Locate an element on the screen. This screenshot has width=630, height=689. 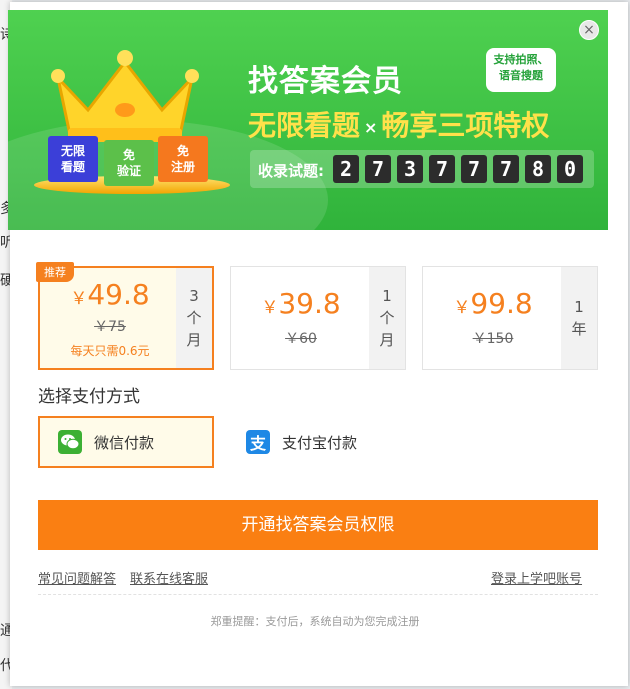
banner-title: 找答案会员 is located at coordinates (325, 81).